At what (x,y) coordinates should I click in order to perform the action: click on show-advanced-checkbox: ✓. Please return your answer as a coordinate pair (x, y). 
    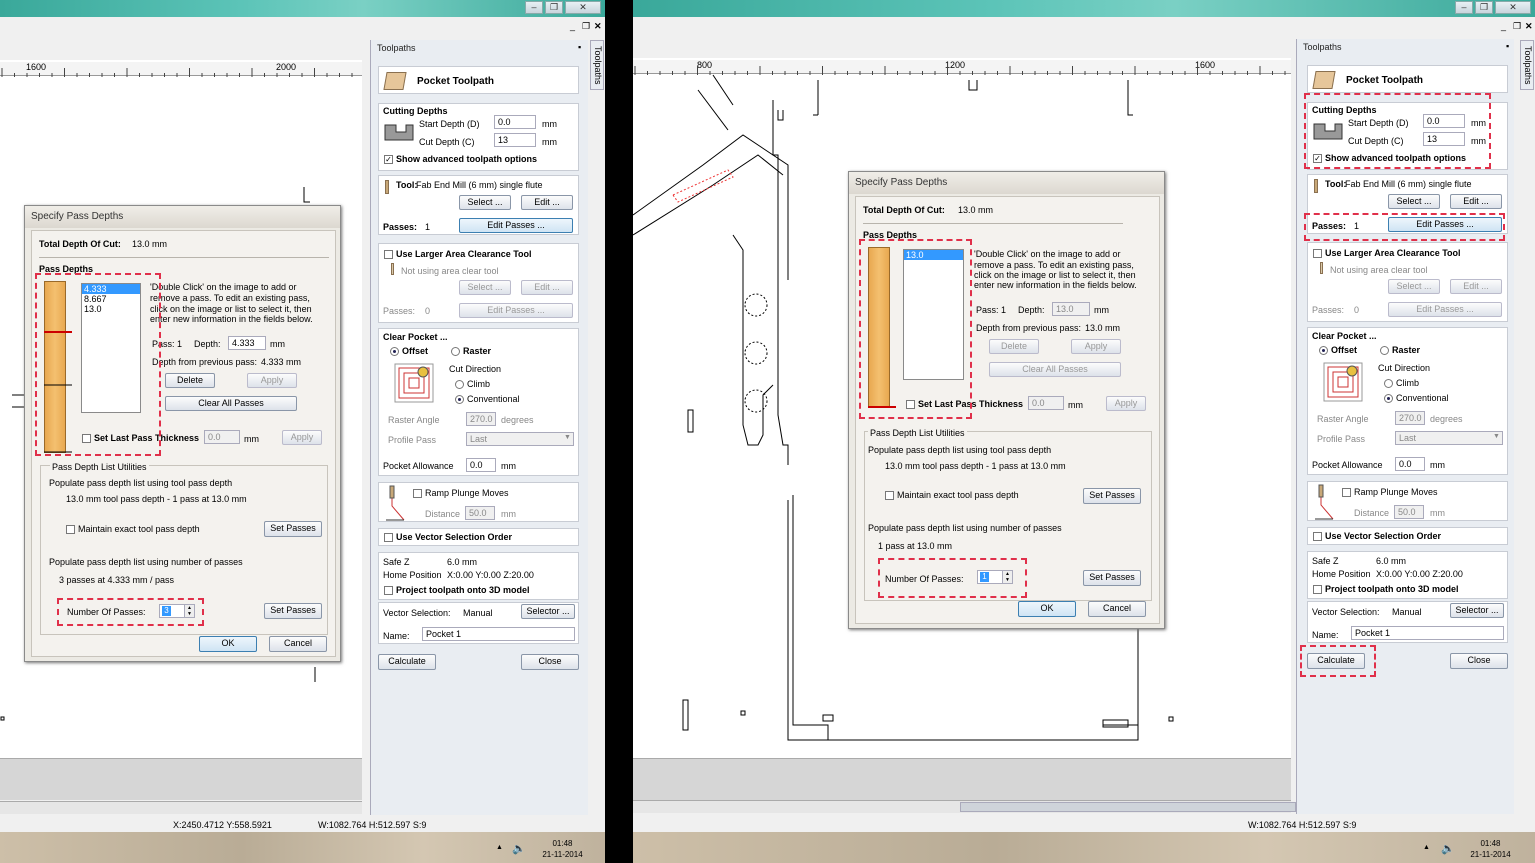
    Looking at the image, I should click on (388, 159).